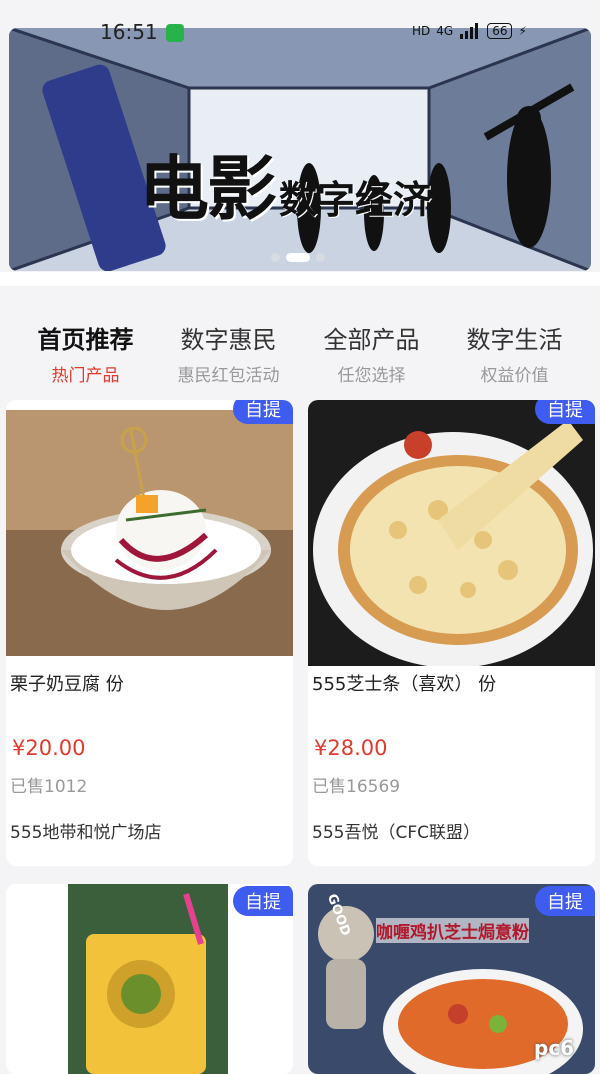 The width and height of the screenshot is (600, 1074). What do you see at coordinates (396, 833) in the screenshot?
I see `product-shop: 555吾悦（CFC联盟）` at bounding box center [396, 833].